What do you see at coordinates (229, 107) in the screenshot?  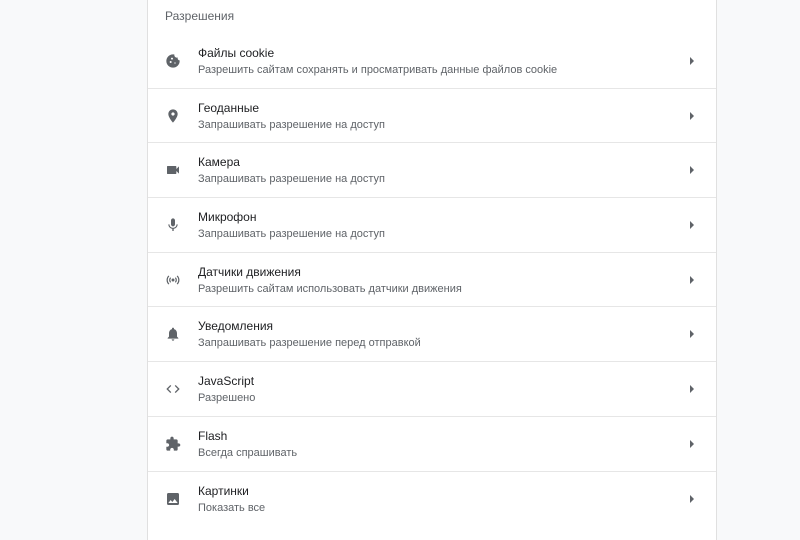 I see `row-label: Геоданные` at bounding box center [229, 107].